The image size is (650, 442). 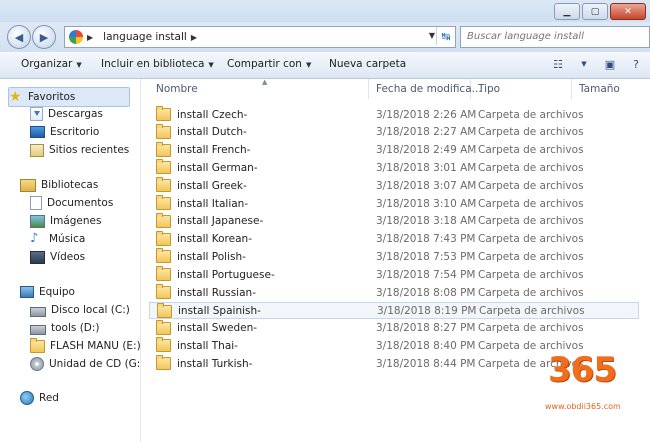 What do you see at coordinates (521, 89) in the screenshot?
I see `column-header-type: Tipo` at bounding box center [521, 89].